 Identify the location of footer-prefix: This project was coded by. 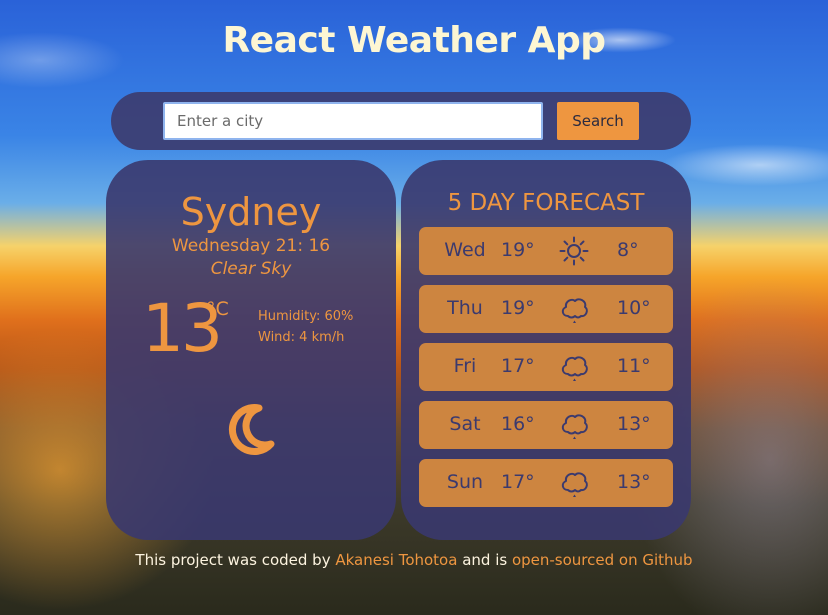
(235, 560).